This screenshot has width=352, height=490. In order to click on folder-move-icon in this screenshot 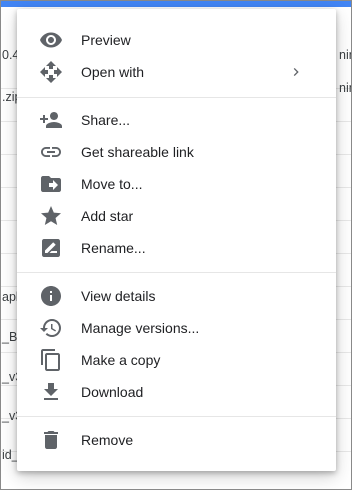, I will do `click(51, 184)`.